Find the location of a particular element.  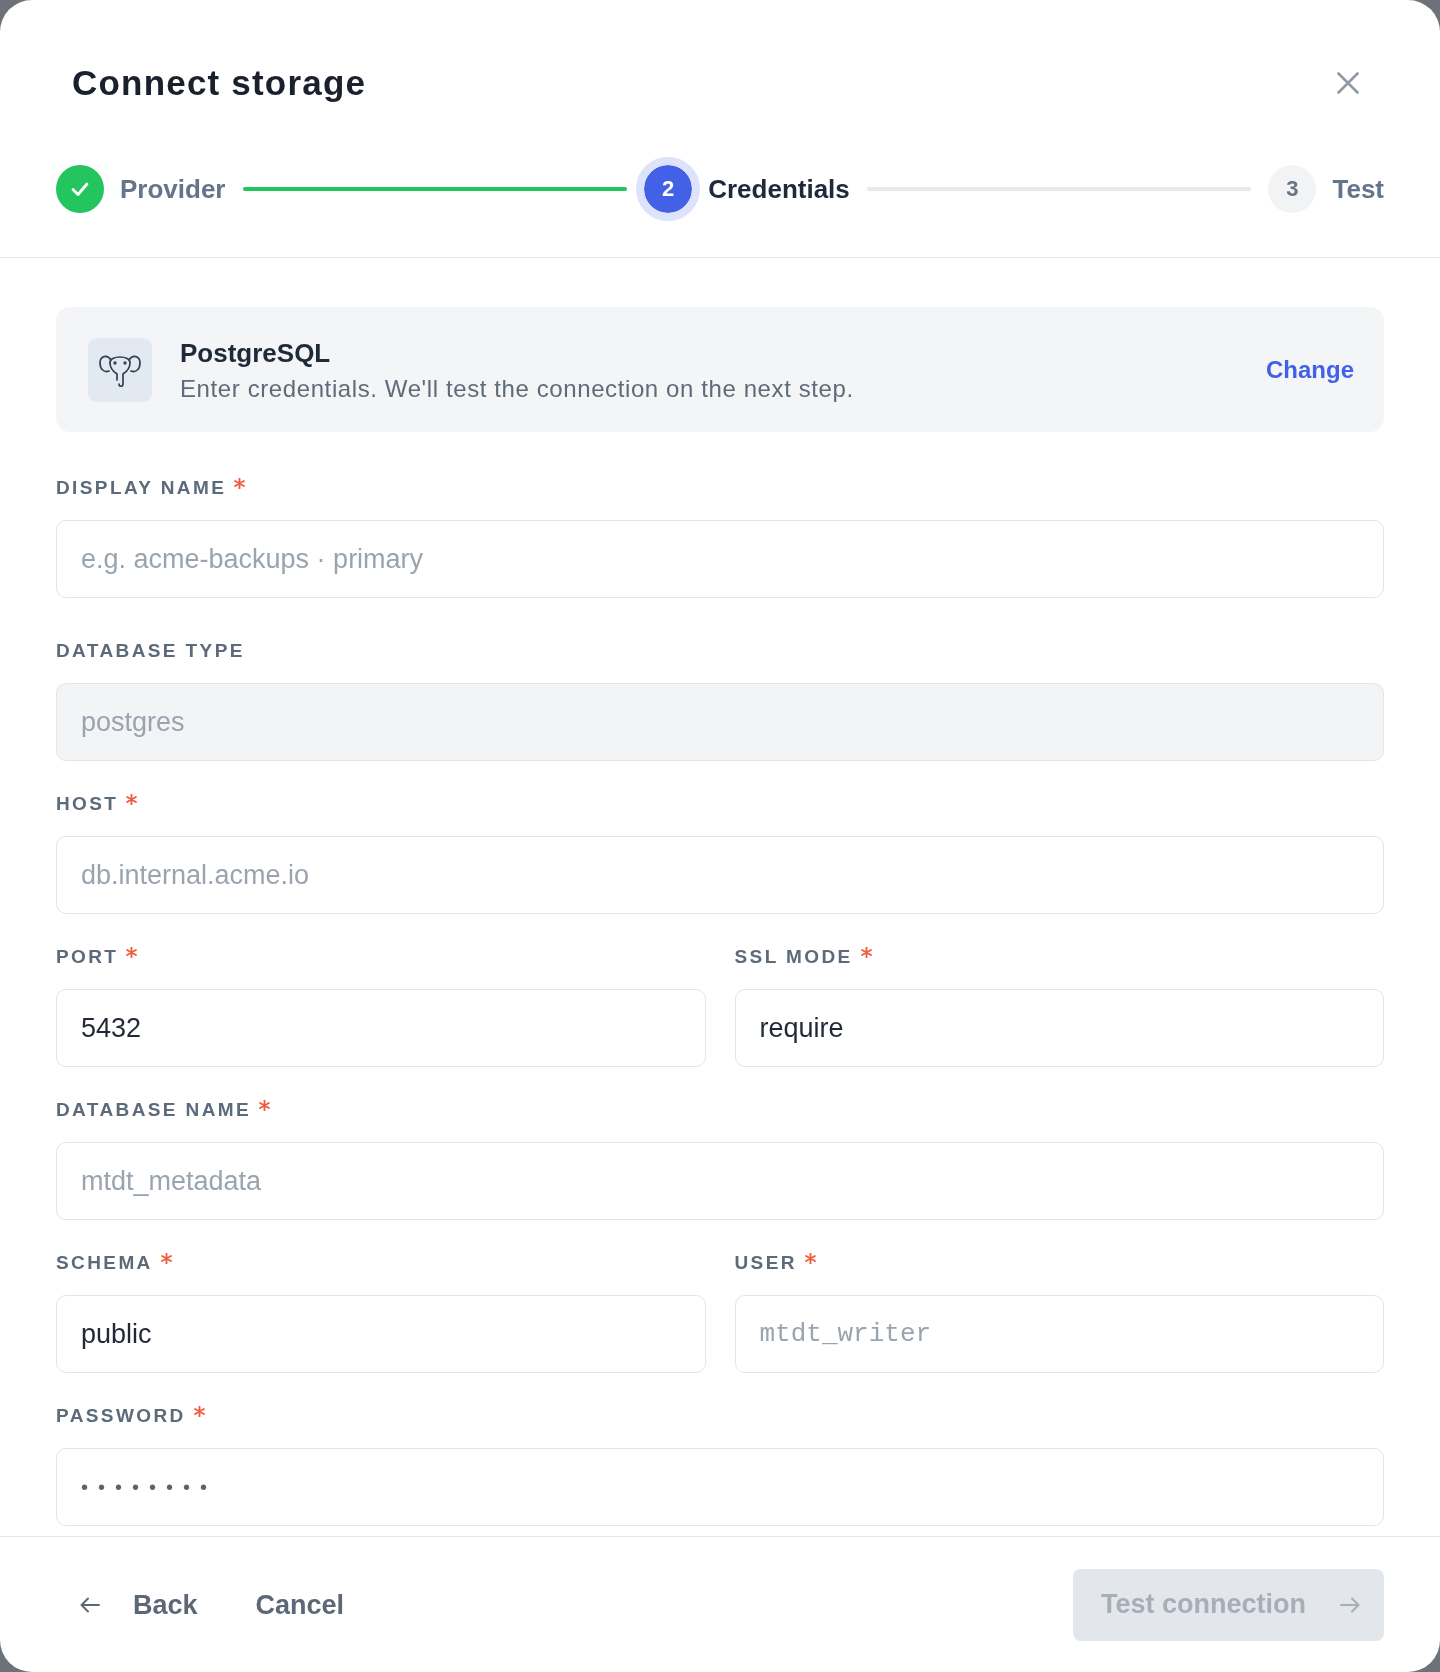

dialog-title: Connect storage is located at coordinates (219, 83).